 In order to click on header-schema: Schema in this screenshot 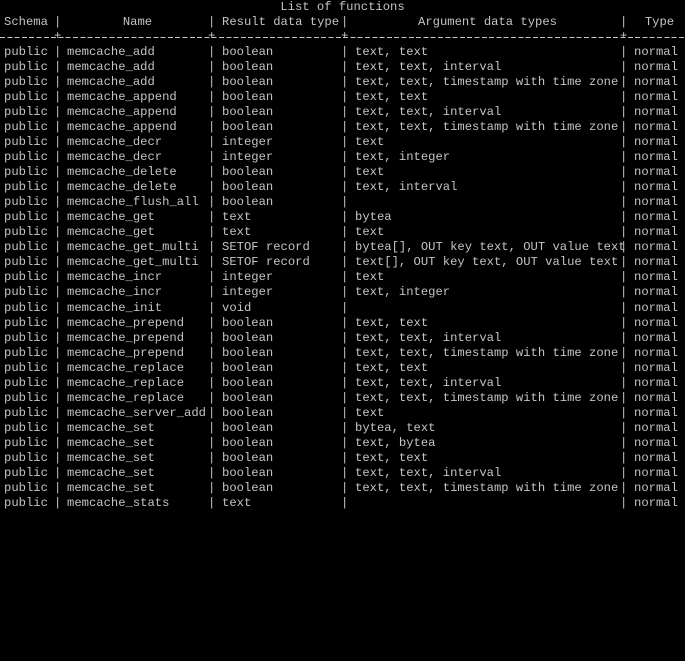, I will do `click(26, 22)`.